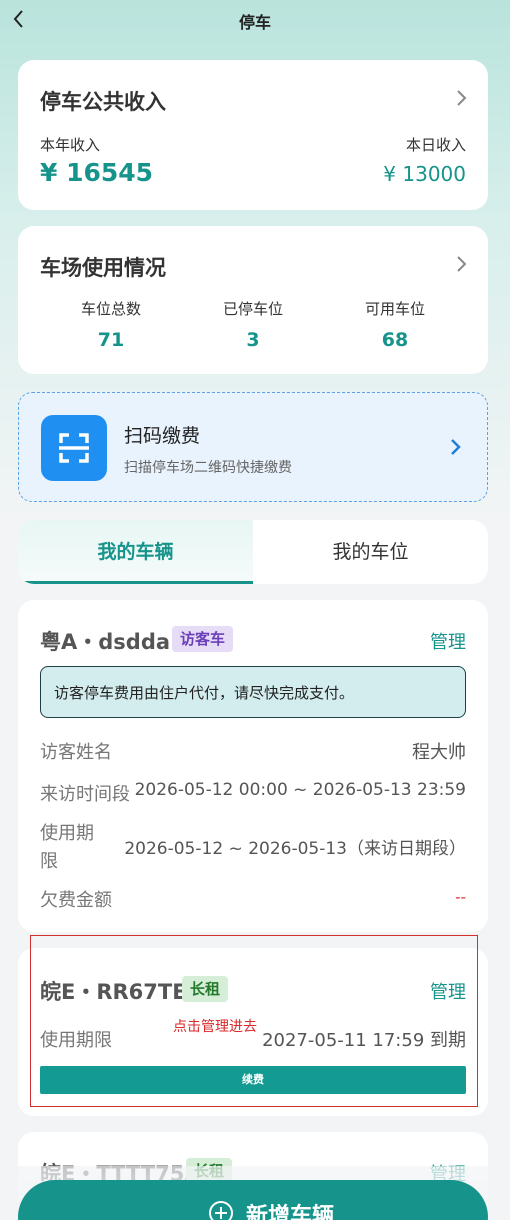 This screenshot has width=510, height=1220. I want to click on page-title: 停车, so click(254, 22).